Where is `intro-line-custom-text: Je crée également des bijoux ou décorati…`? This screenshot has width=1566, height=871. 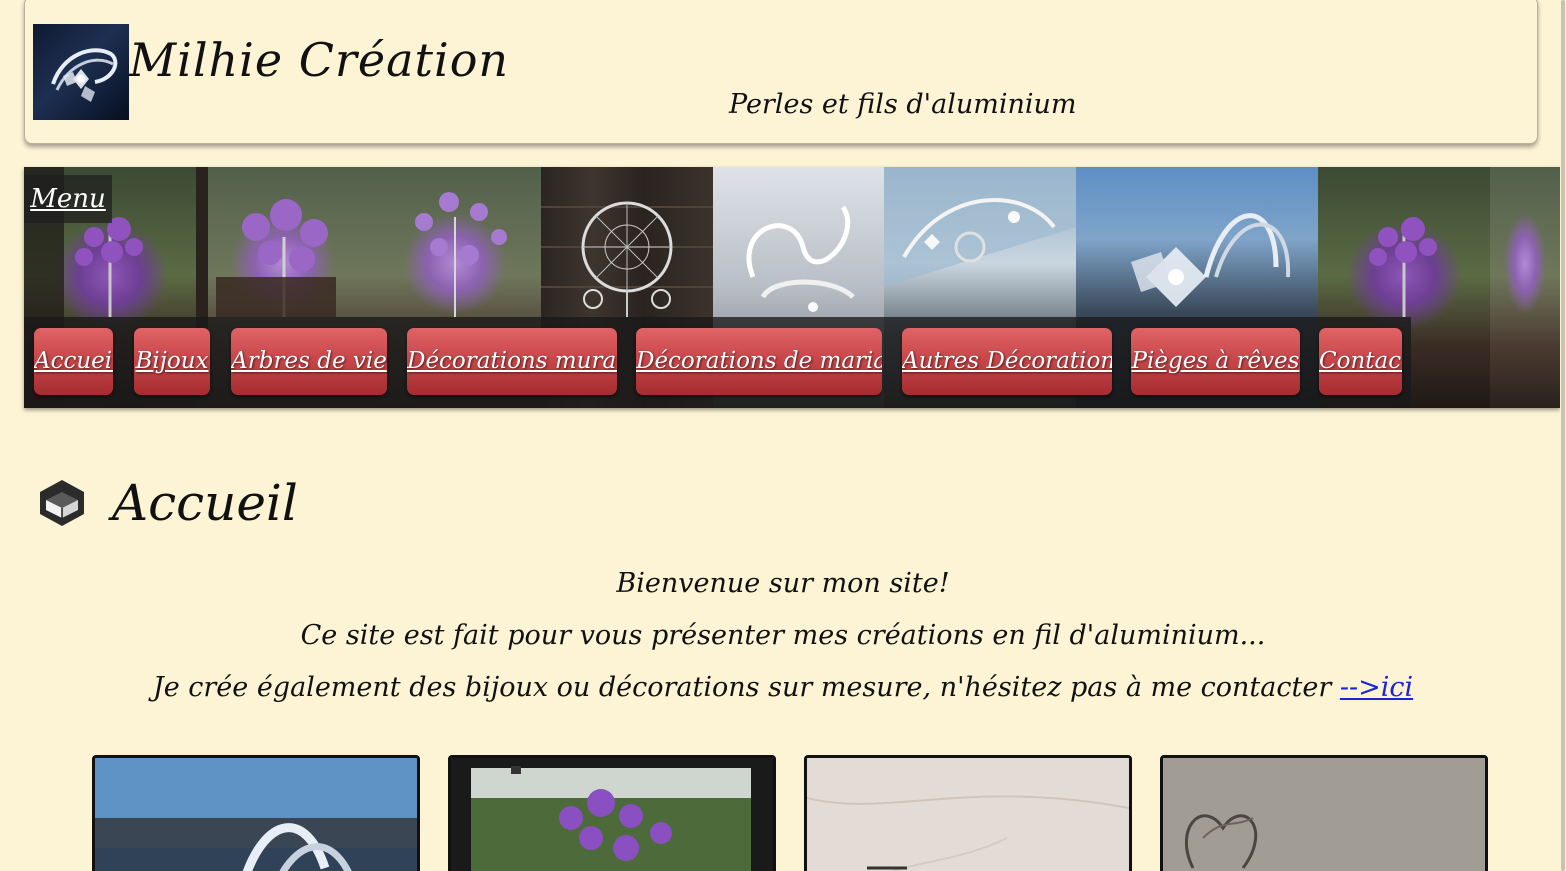 intro-line-custom-text: Je crée également des bijoux ou décorati… is located at coordinates (742, 687).